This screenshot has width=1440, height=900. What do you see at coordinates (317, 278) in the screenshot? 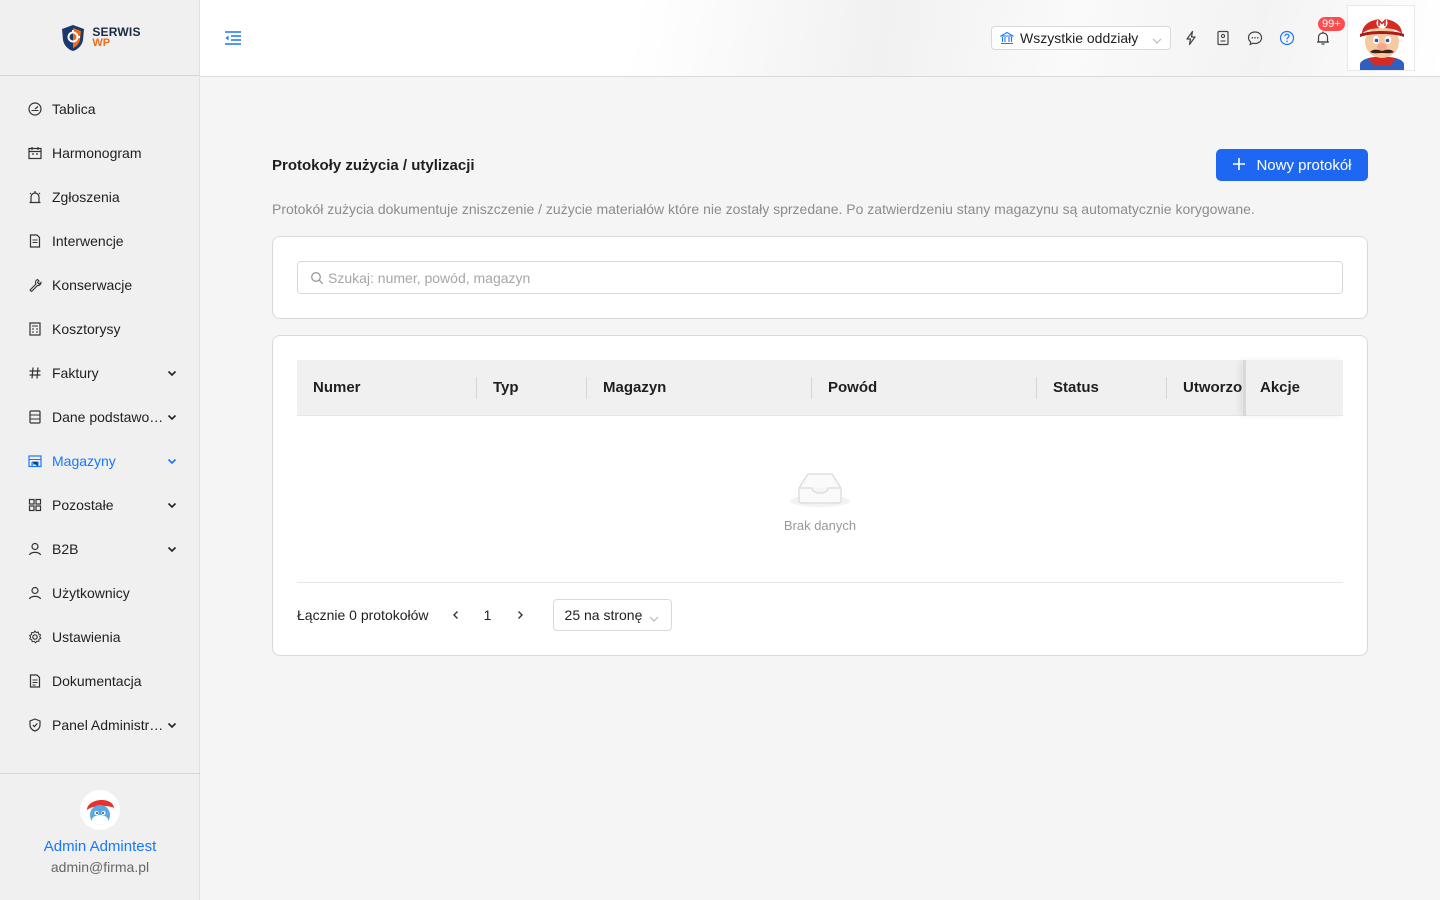
I see `search-icon` at bounding box center [317, 278].